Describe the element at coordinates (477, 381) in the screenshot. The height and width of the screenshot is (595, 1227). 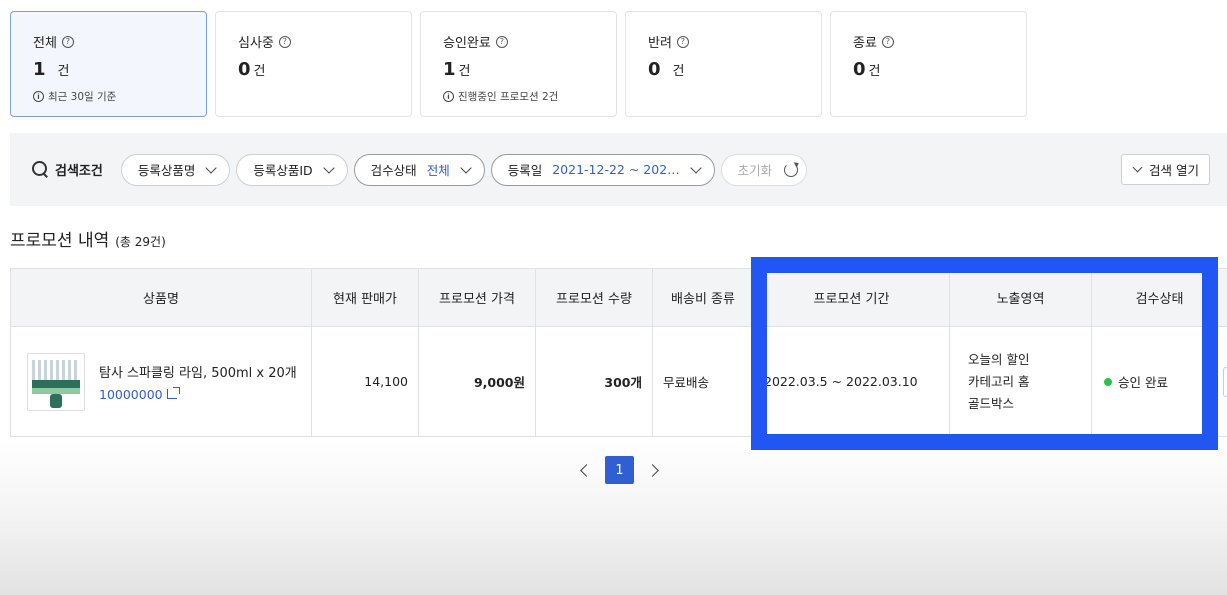
I see `promo-price: 9,000원` at that location.